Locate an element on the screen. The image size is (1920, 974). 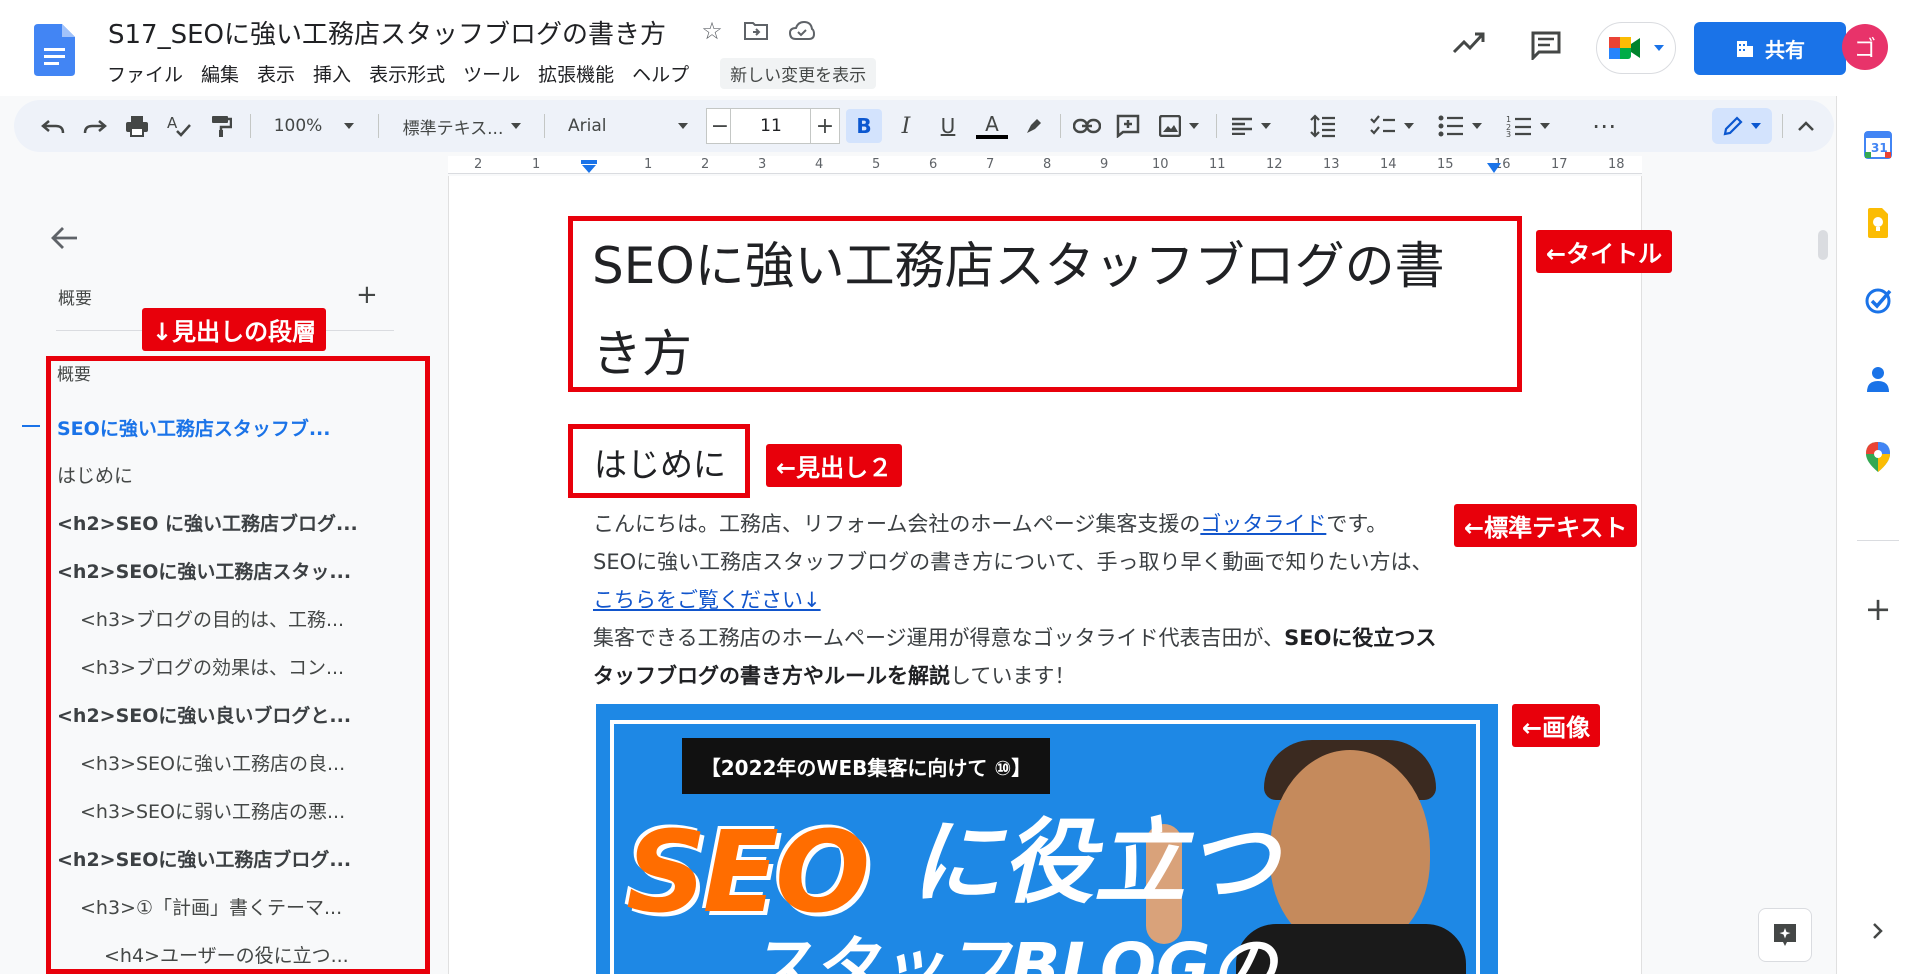
image-headline-text: に役立つ is located at coordinates (1094, 862).